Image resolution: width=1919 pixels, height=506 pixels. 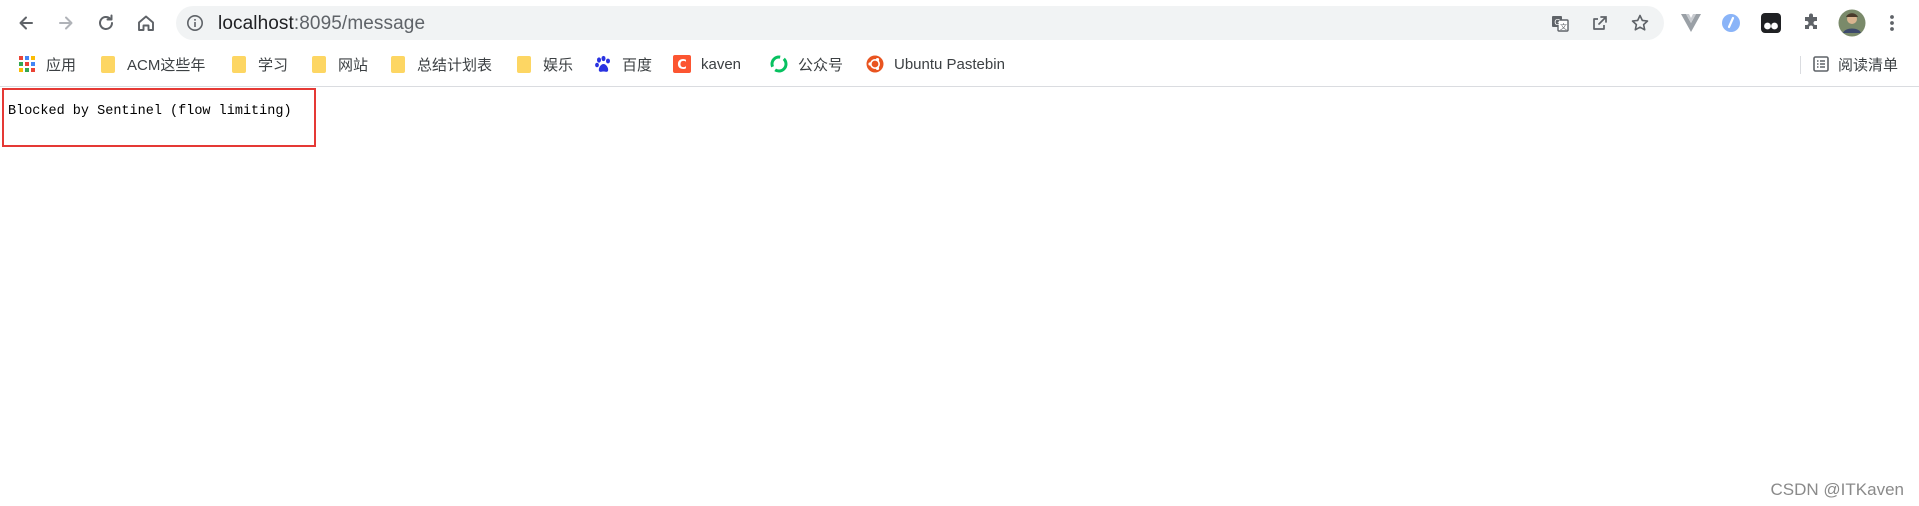 What do you see at coordinates (1731, 23) in the screenshot?
I see `extension-blue-icon` at bounding box center [1731, 23].